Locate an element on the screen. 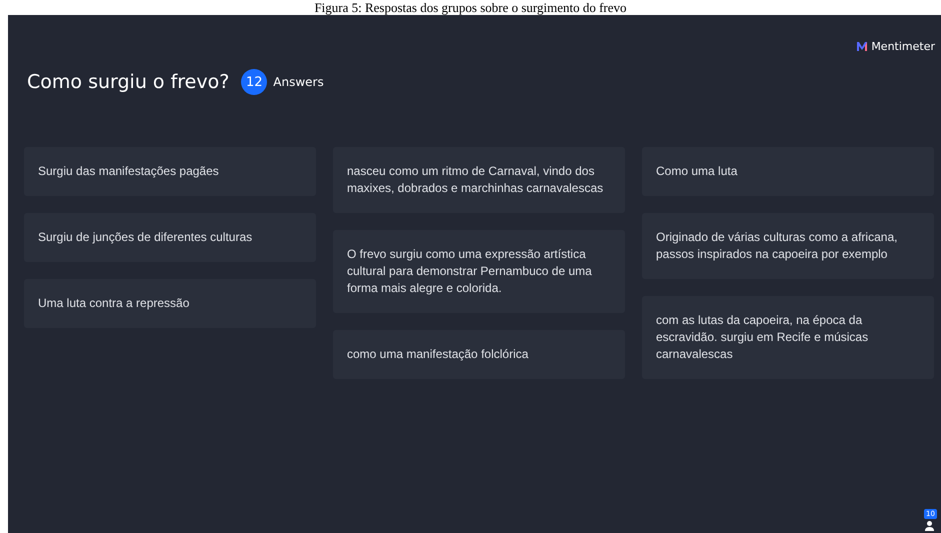 The width and height of the screenshot is (941, 533). answer-text: Uma luta contra a repressão is located at coordinates (114, 303).